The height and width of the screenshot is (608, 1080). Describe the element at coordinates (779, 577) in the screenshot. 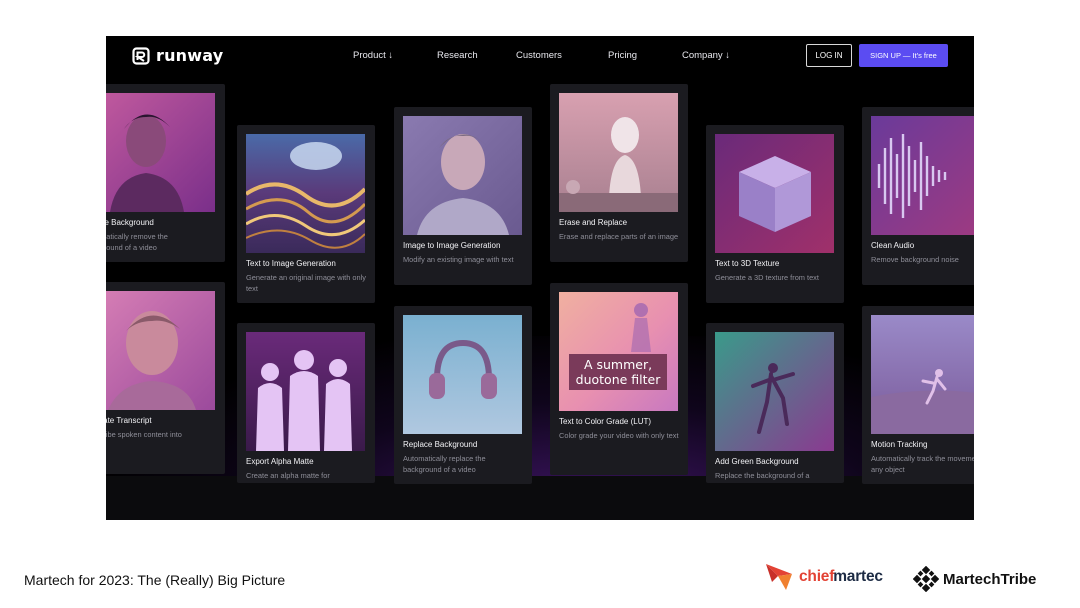

I see `chiefmartec-chevron-icon` at that location.